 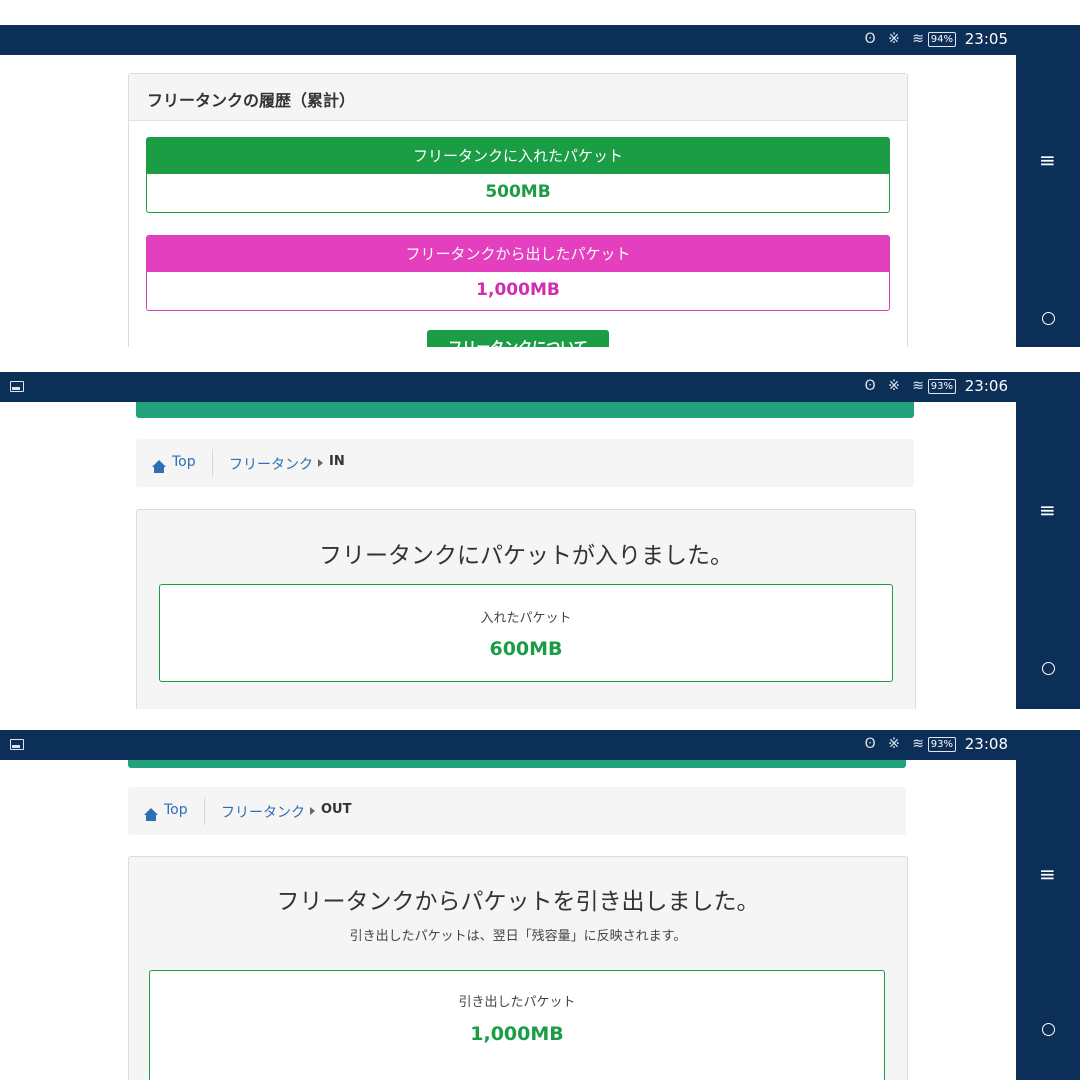 I want to click on stat-packets-in-label: フリータンクに入れたパケット, so click(x=518, y=156).